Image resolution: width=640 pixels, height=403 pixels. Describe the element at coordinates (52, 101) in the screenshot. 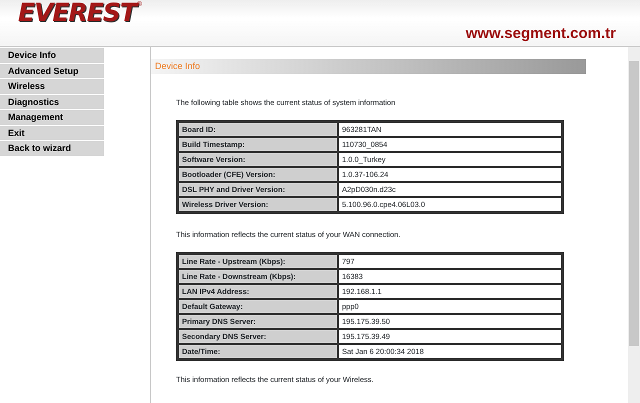

I see `sidebar-item: Diagnostics` at that location.